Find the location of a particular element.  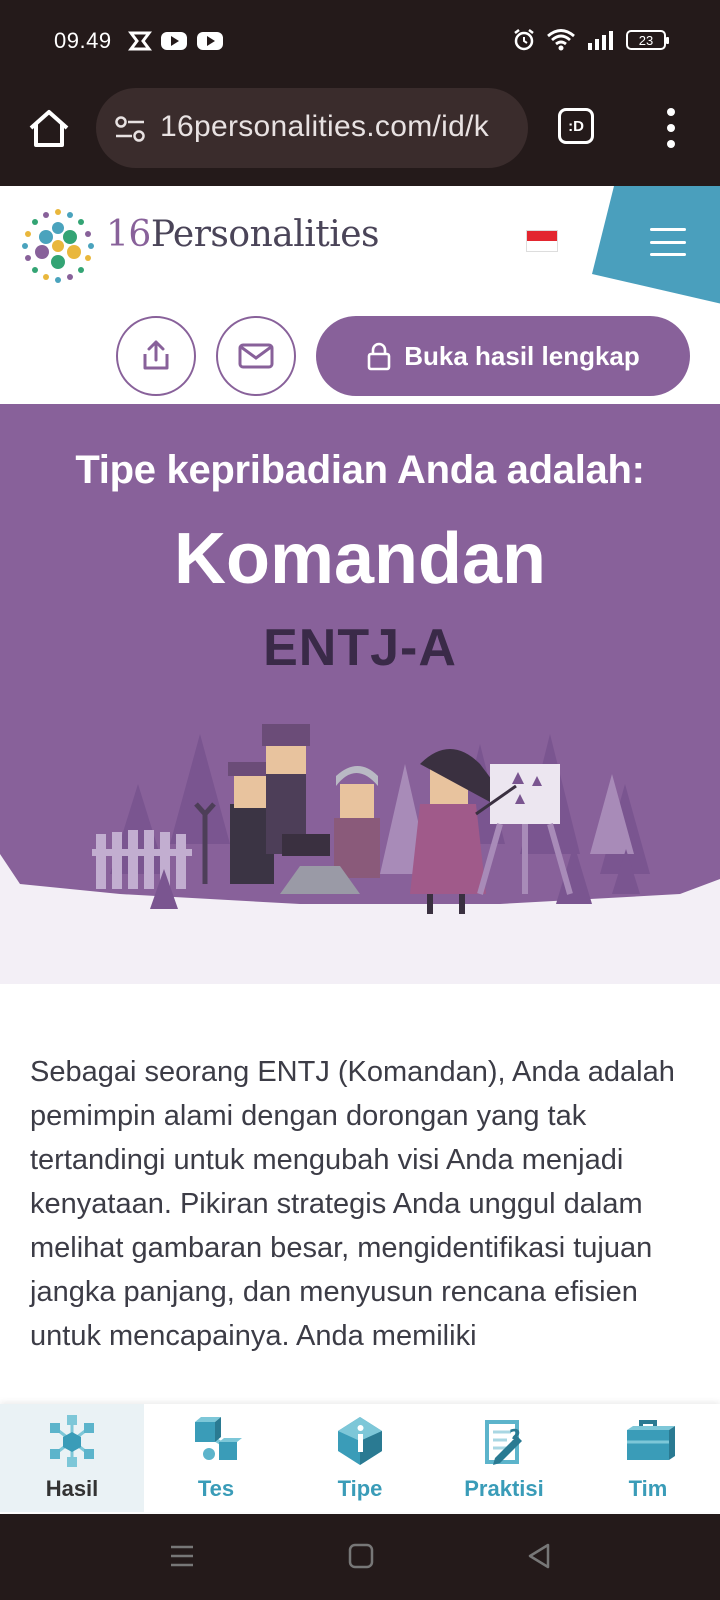

personality-name: Komandan is located at coordinates (360, 559).